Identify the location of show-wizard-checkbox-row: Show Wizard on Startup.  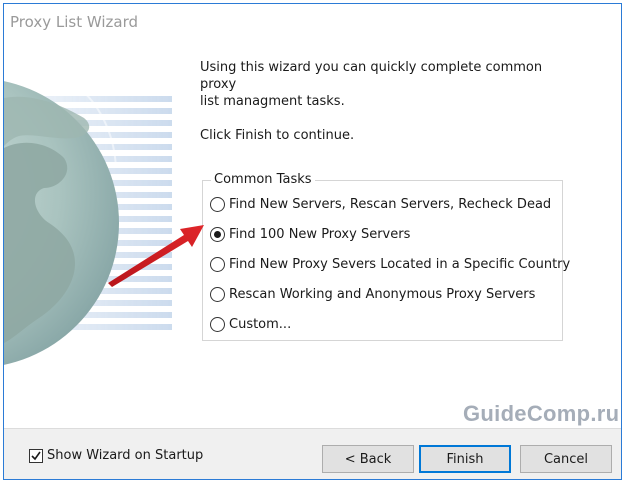
(116, 455).